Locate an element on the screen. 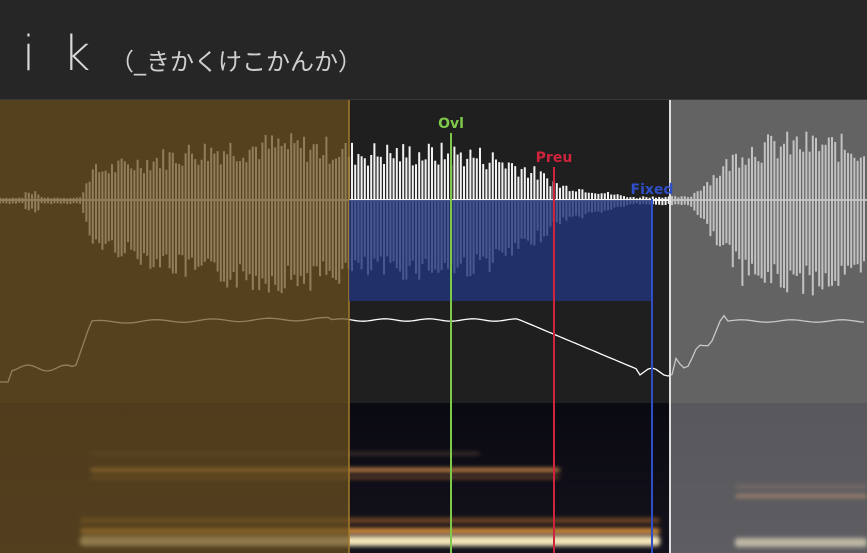 This screenshot has width=867, height=553. preutterance-marker-label: Preu is located at coordinates (554, 158).